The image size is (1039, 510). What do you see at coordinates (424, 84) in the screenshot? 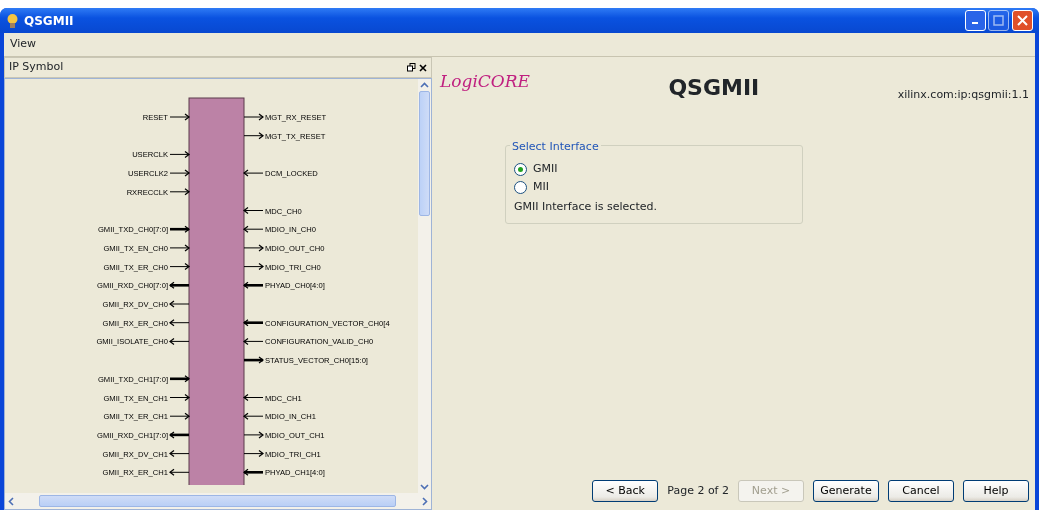
I see `scroll-up-icon` at bounding box center [424, 84].